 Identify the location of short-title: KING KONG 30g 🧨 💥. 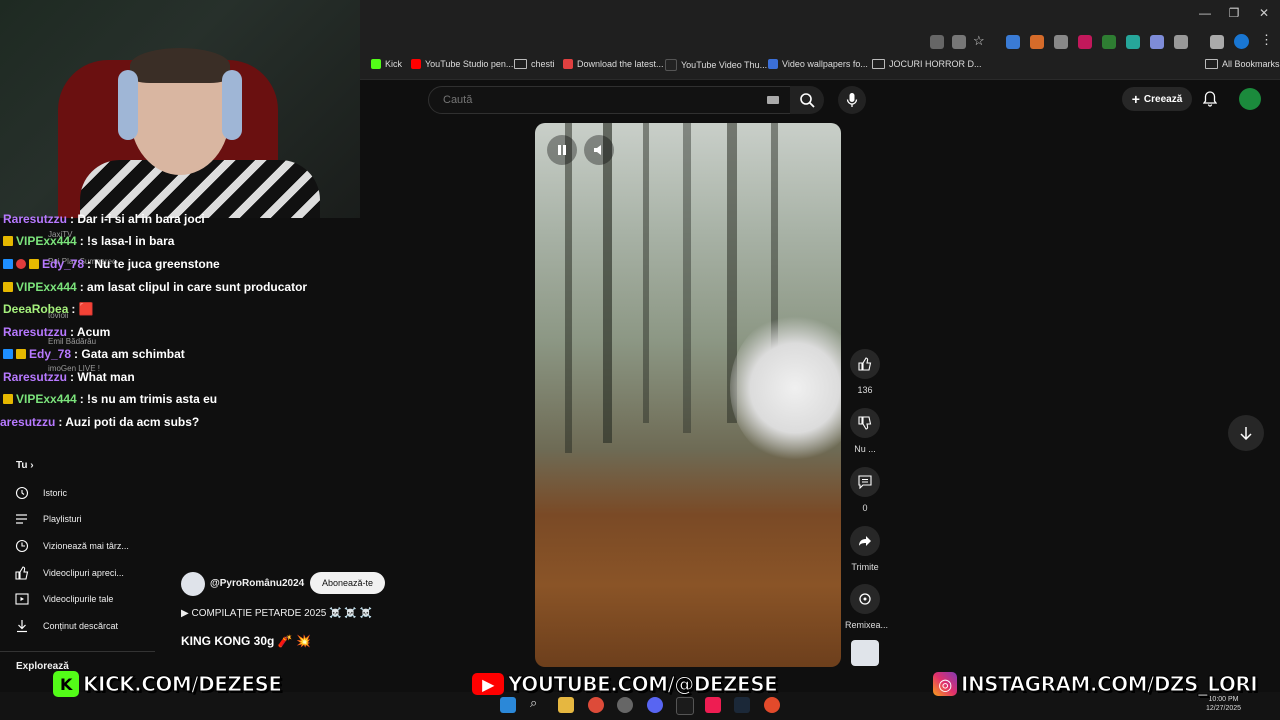
(246, 641).